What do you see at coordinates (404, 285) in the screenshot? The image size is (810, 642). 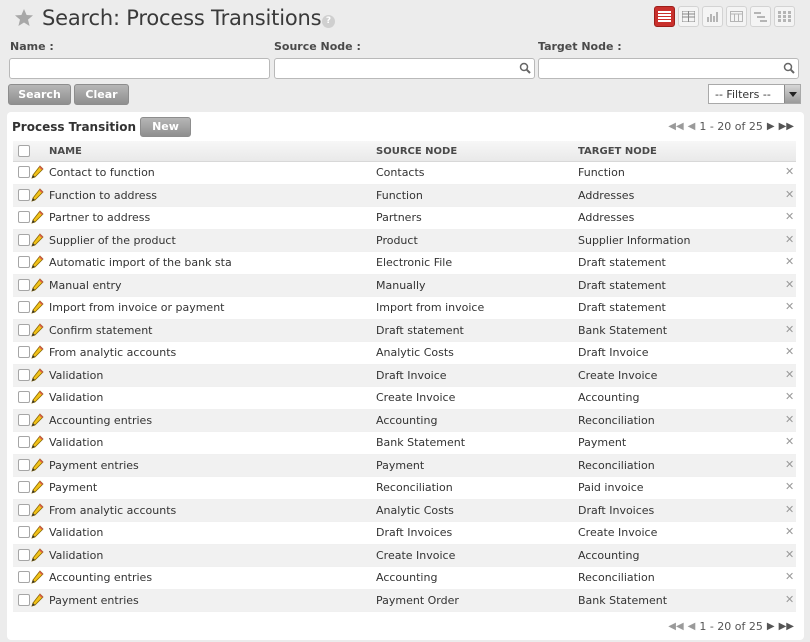 I see `table-row: Manual entry Manually Draft statement ✕` at bounding box center [404, 285].